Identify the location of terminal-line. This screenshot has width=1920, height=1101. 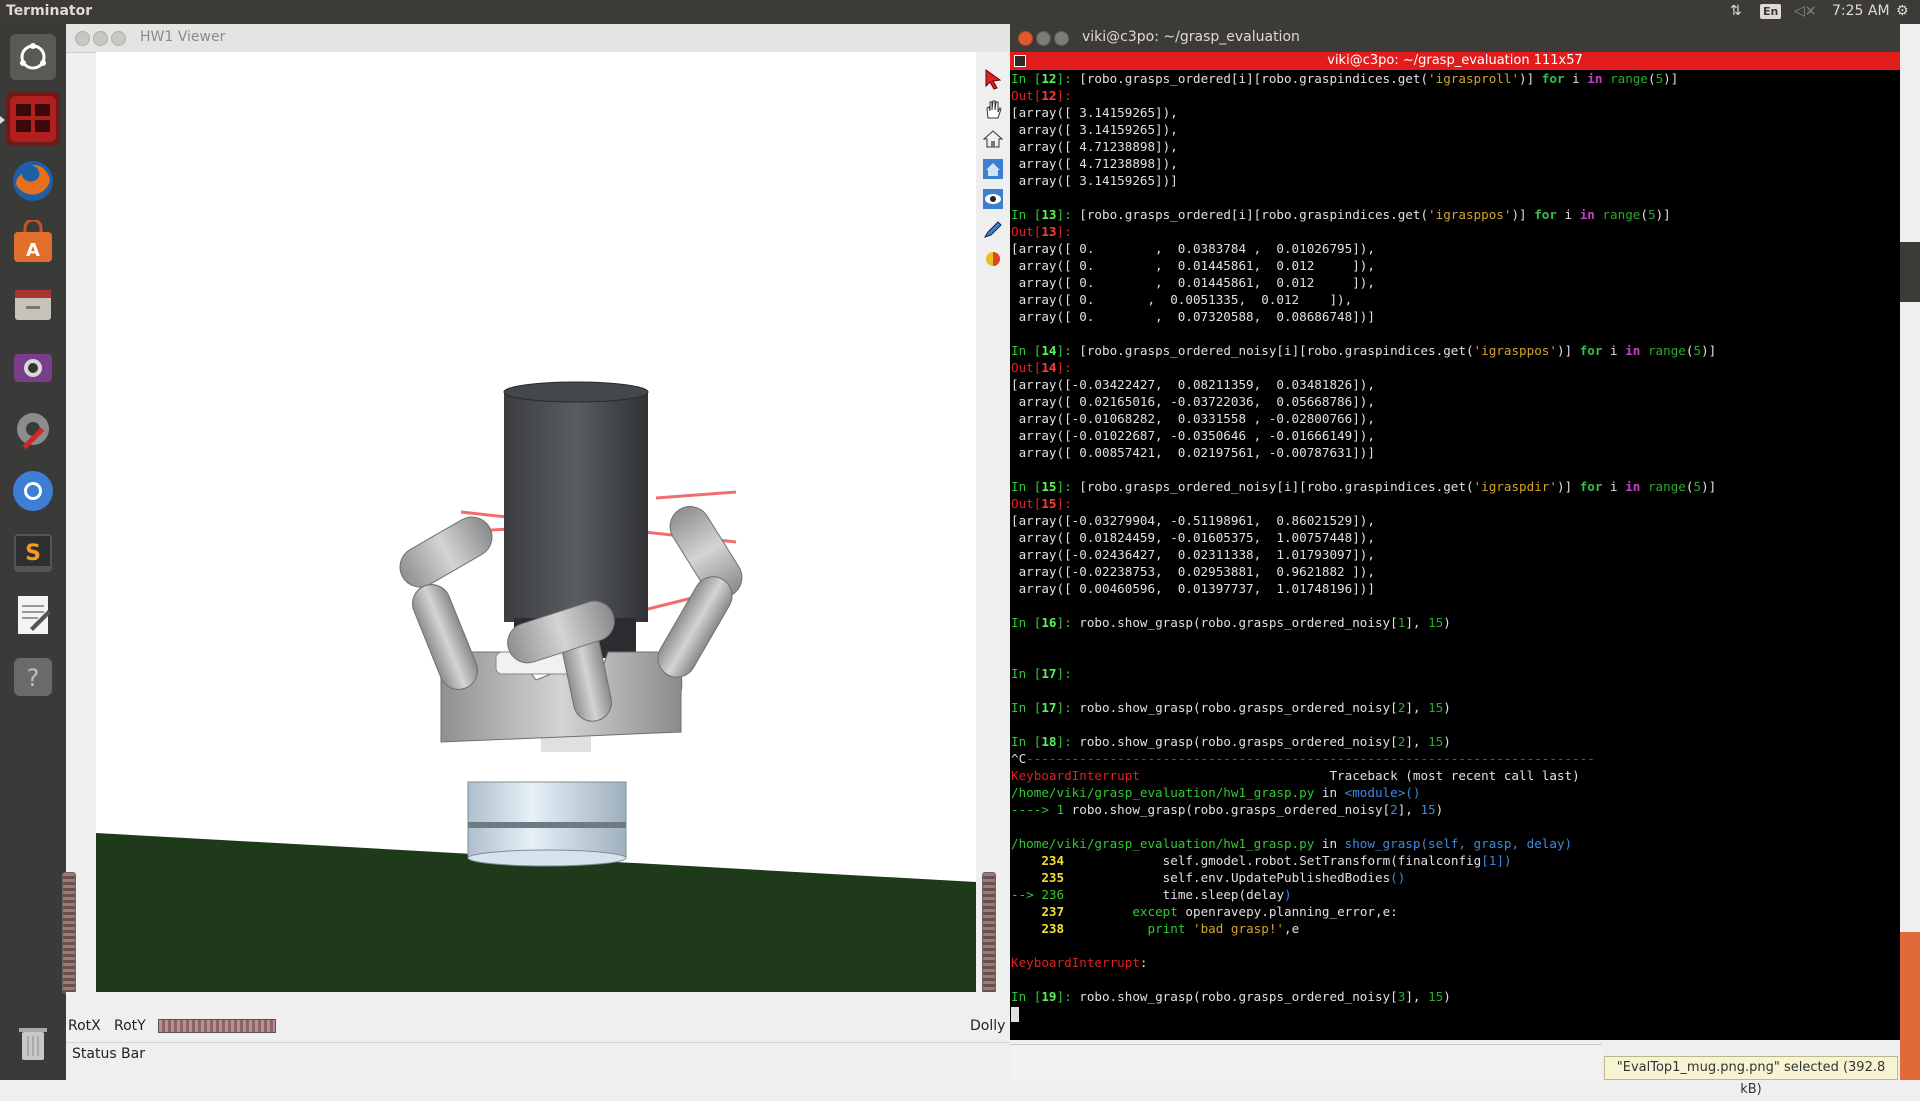
(1455, 1013).